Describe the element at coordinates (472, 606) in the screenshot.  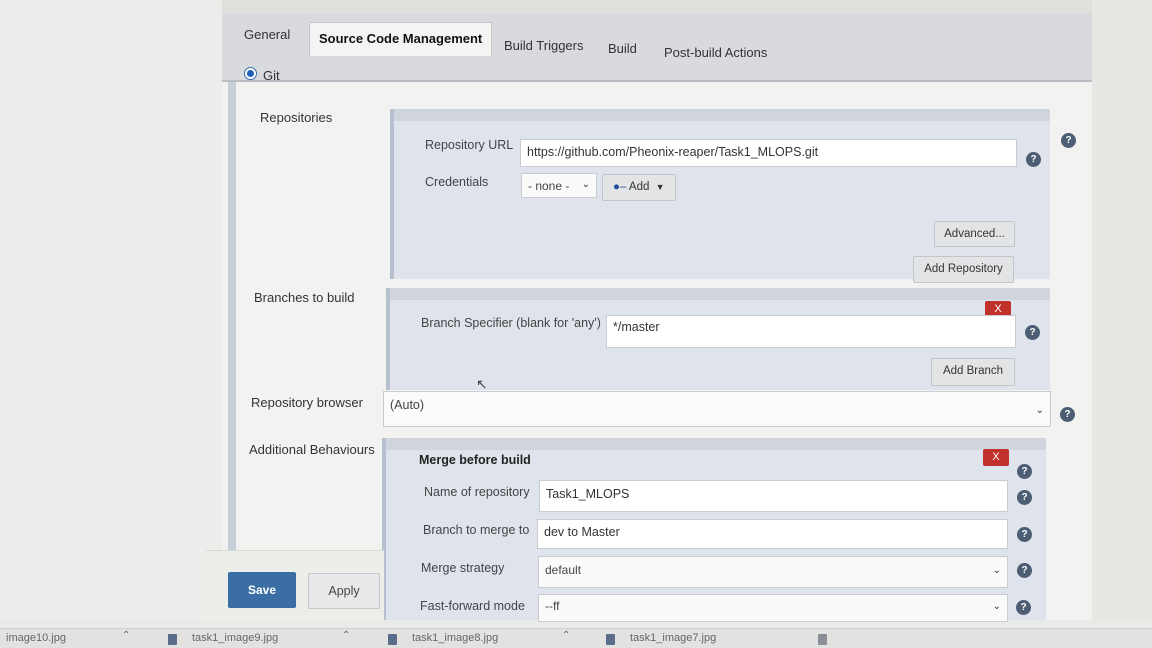
I see `fast-forward-label: Fast-forward mode` at that location.